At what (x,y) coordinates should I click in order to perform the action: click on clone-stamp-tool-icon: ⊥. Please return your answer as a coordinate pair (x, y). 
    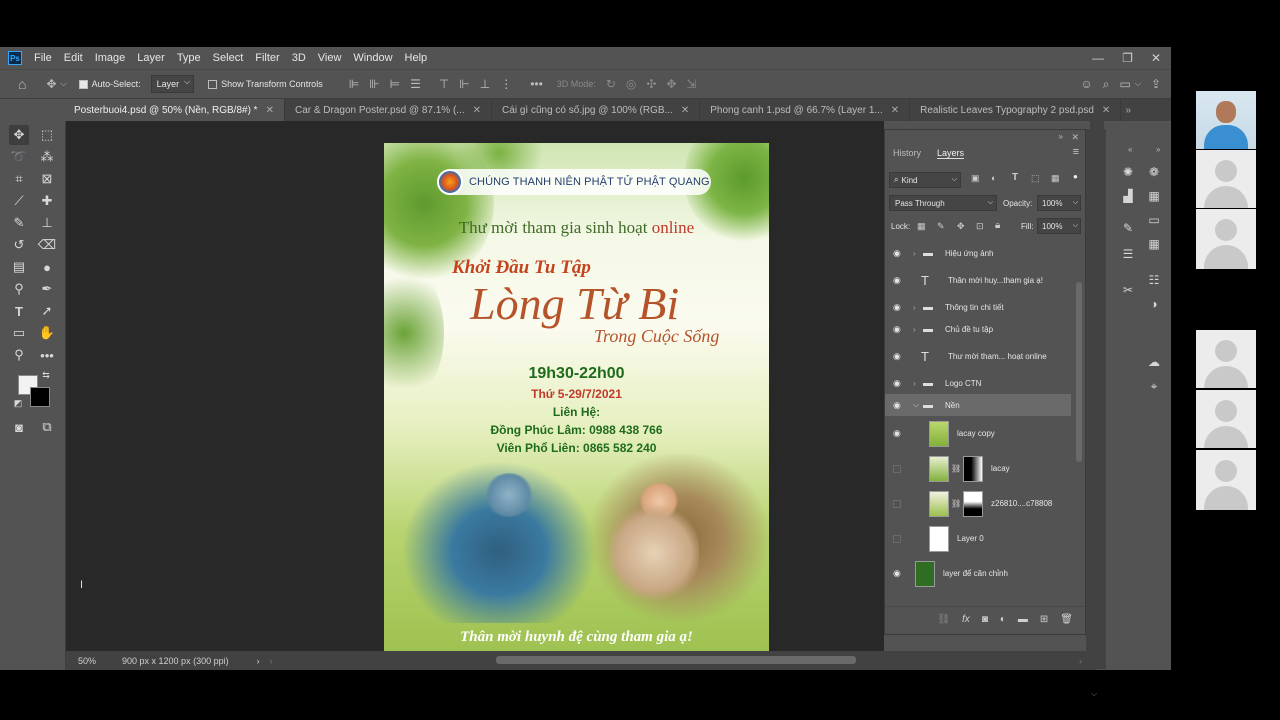
    Looking at the image, I should click on (47, 223).